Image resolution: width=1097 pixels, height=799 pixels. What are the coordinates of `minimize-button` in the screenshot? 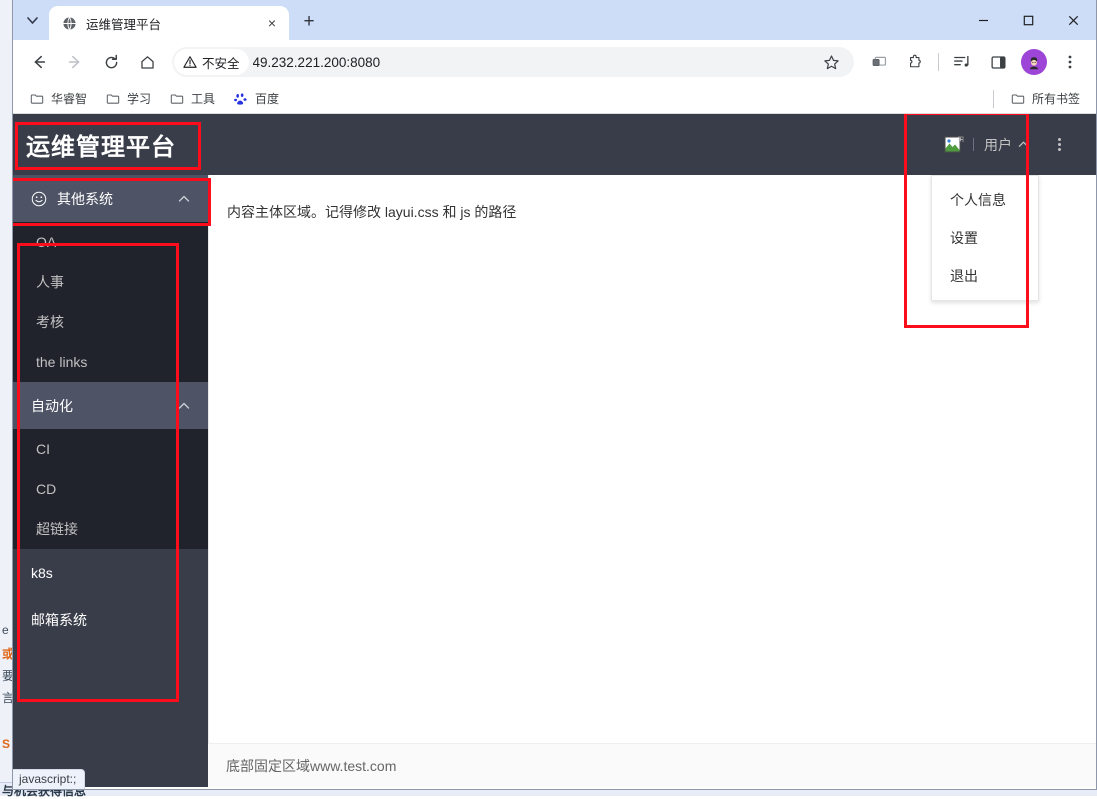 It's located at (983, 20).